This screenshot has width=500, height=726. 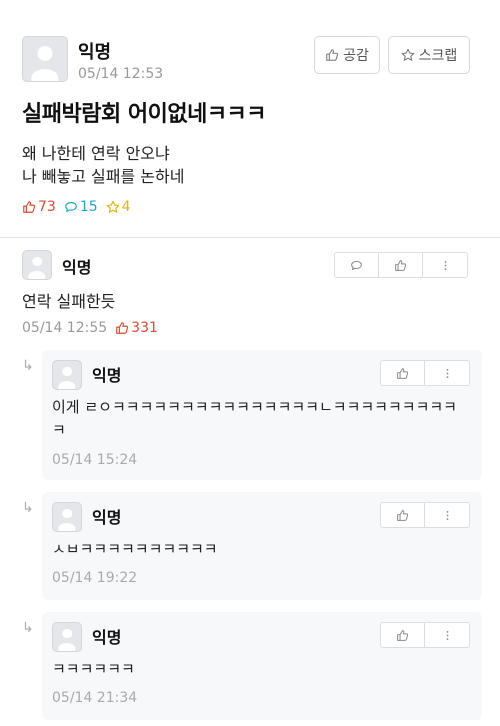 I want to click on like-count: 73, so click(x=39, y=207).